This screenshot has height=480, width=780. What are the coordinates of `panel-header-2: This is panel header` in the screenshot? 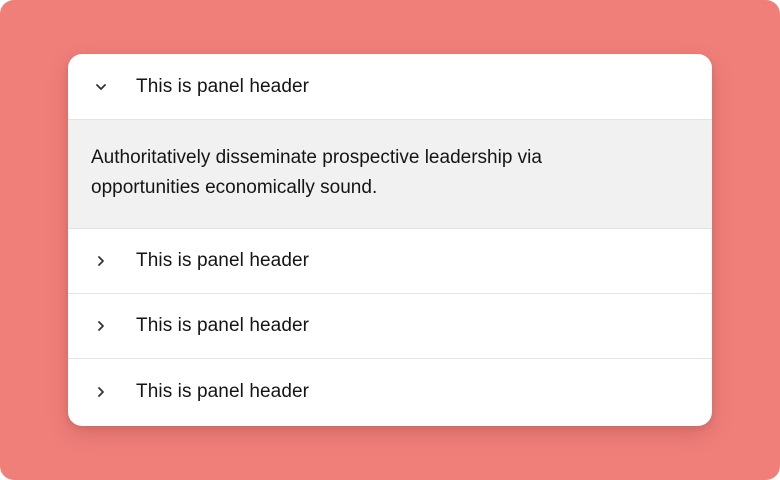 It's located at (390, 261).